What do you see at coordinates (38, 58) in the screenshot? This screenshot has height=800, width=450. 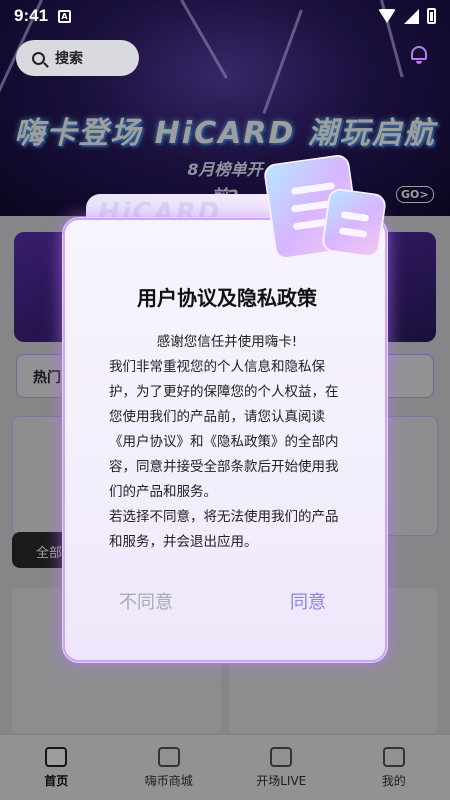 I see `search-icon` at bounding box center [38, 58].